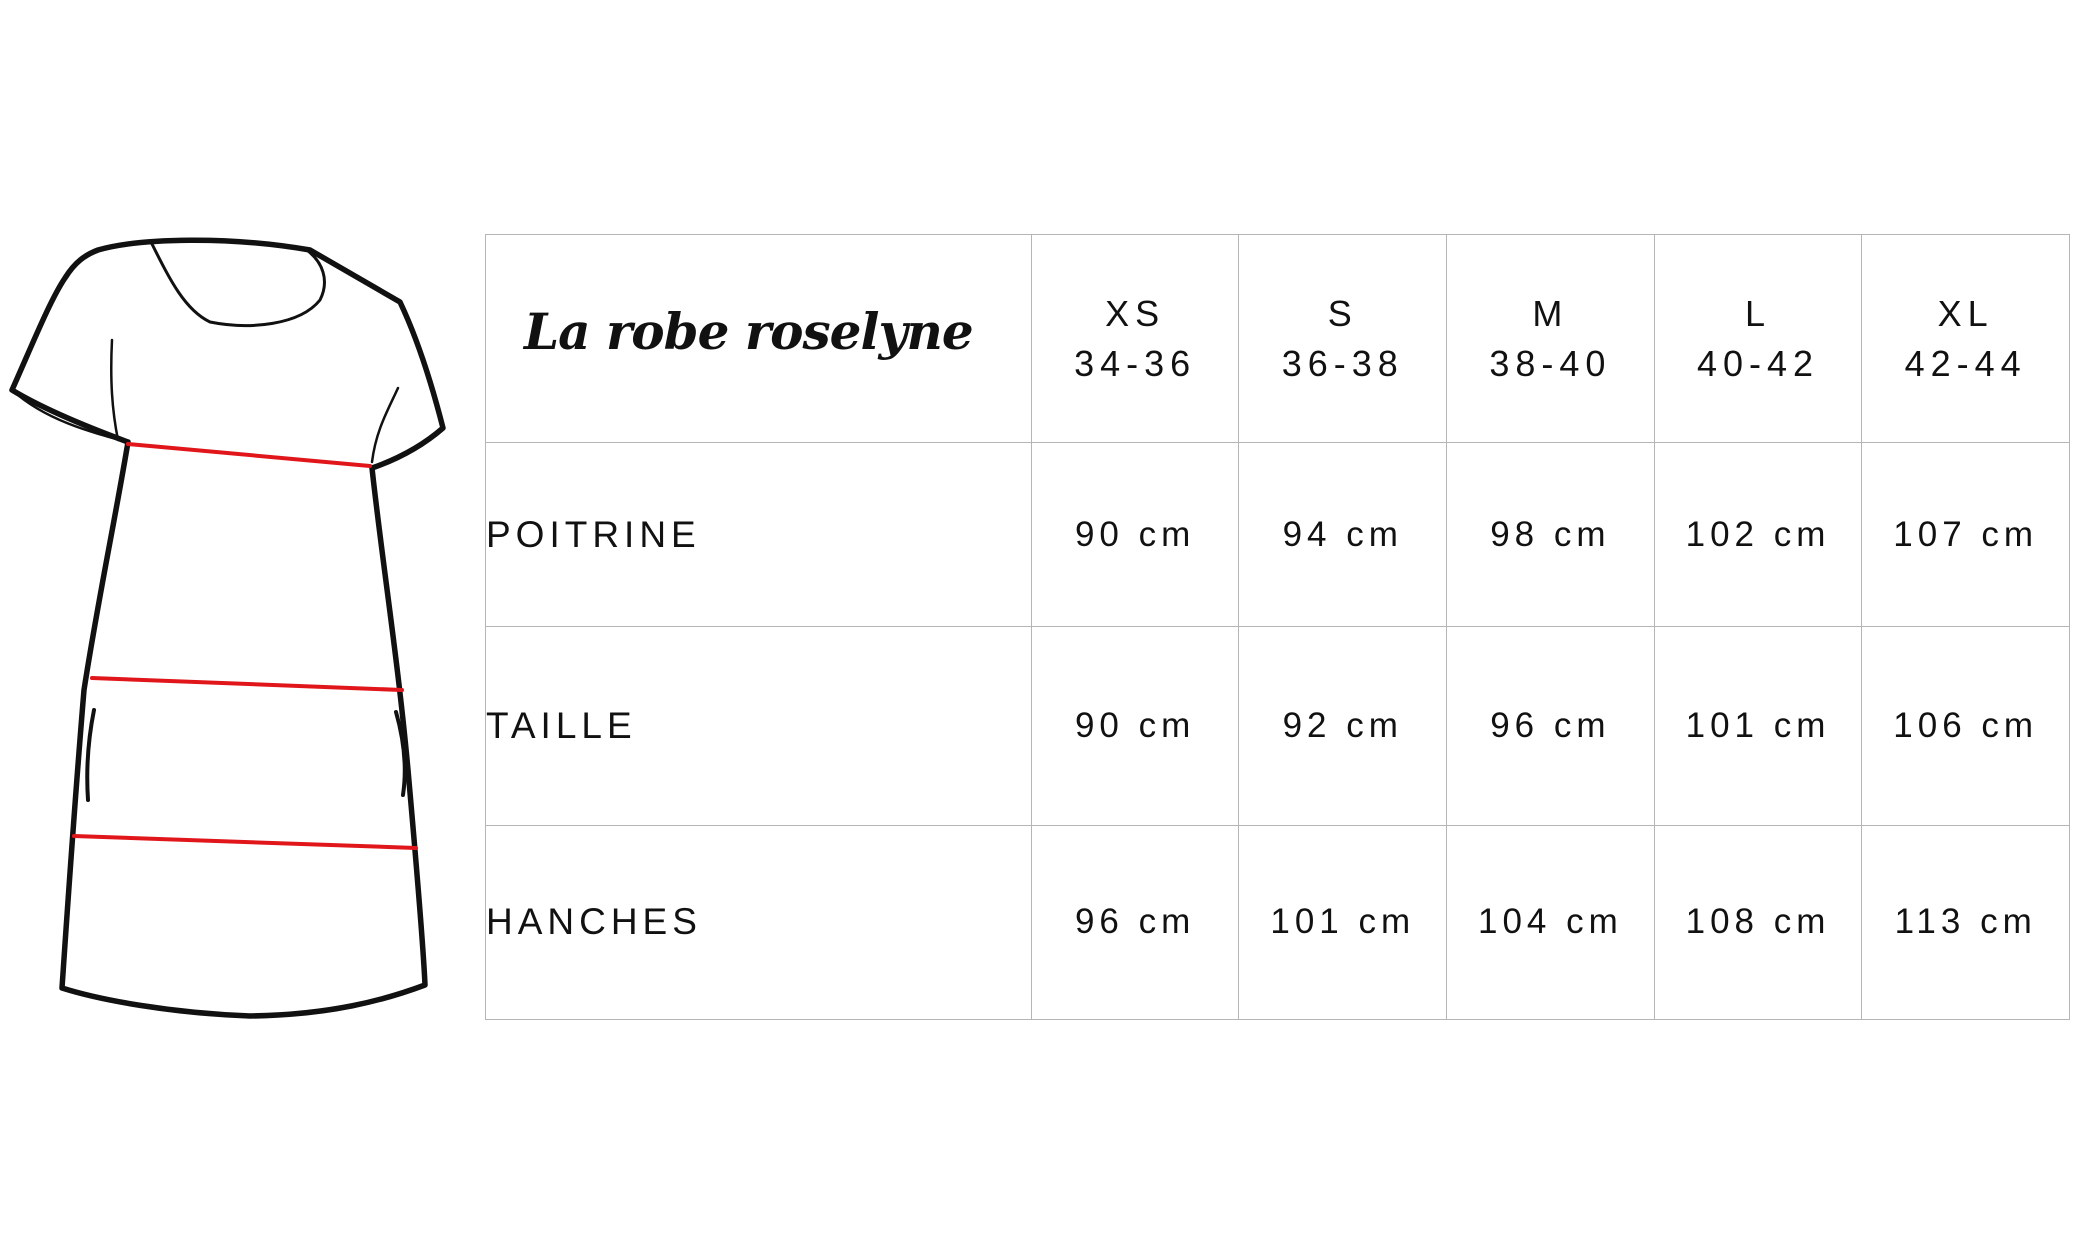 This screenshot has width=2084, height=1250. What do you see at coordinates (1758, 922) in the screenshot?
I see `table-cell: 108 cm` at bounding box center [1758, 922].